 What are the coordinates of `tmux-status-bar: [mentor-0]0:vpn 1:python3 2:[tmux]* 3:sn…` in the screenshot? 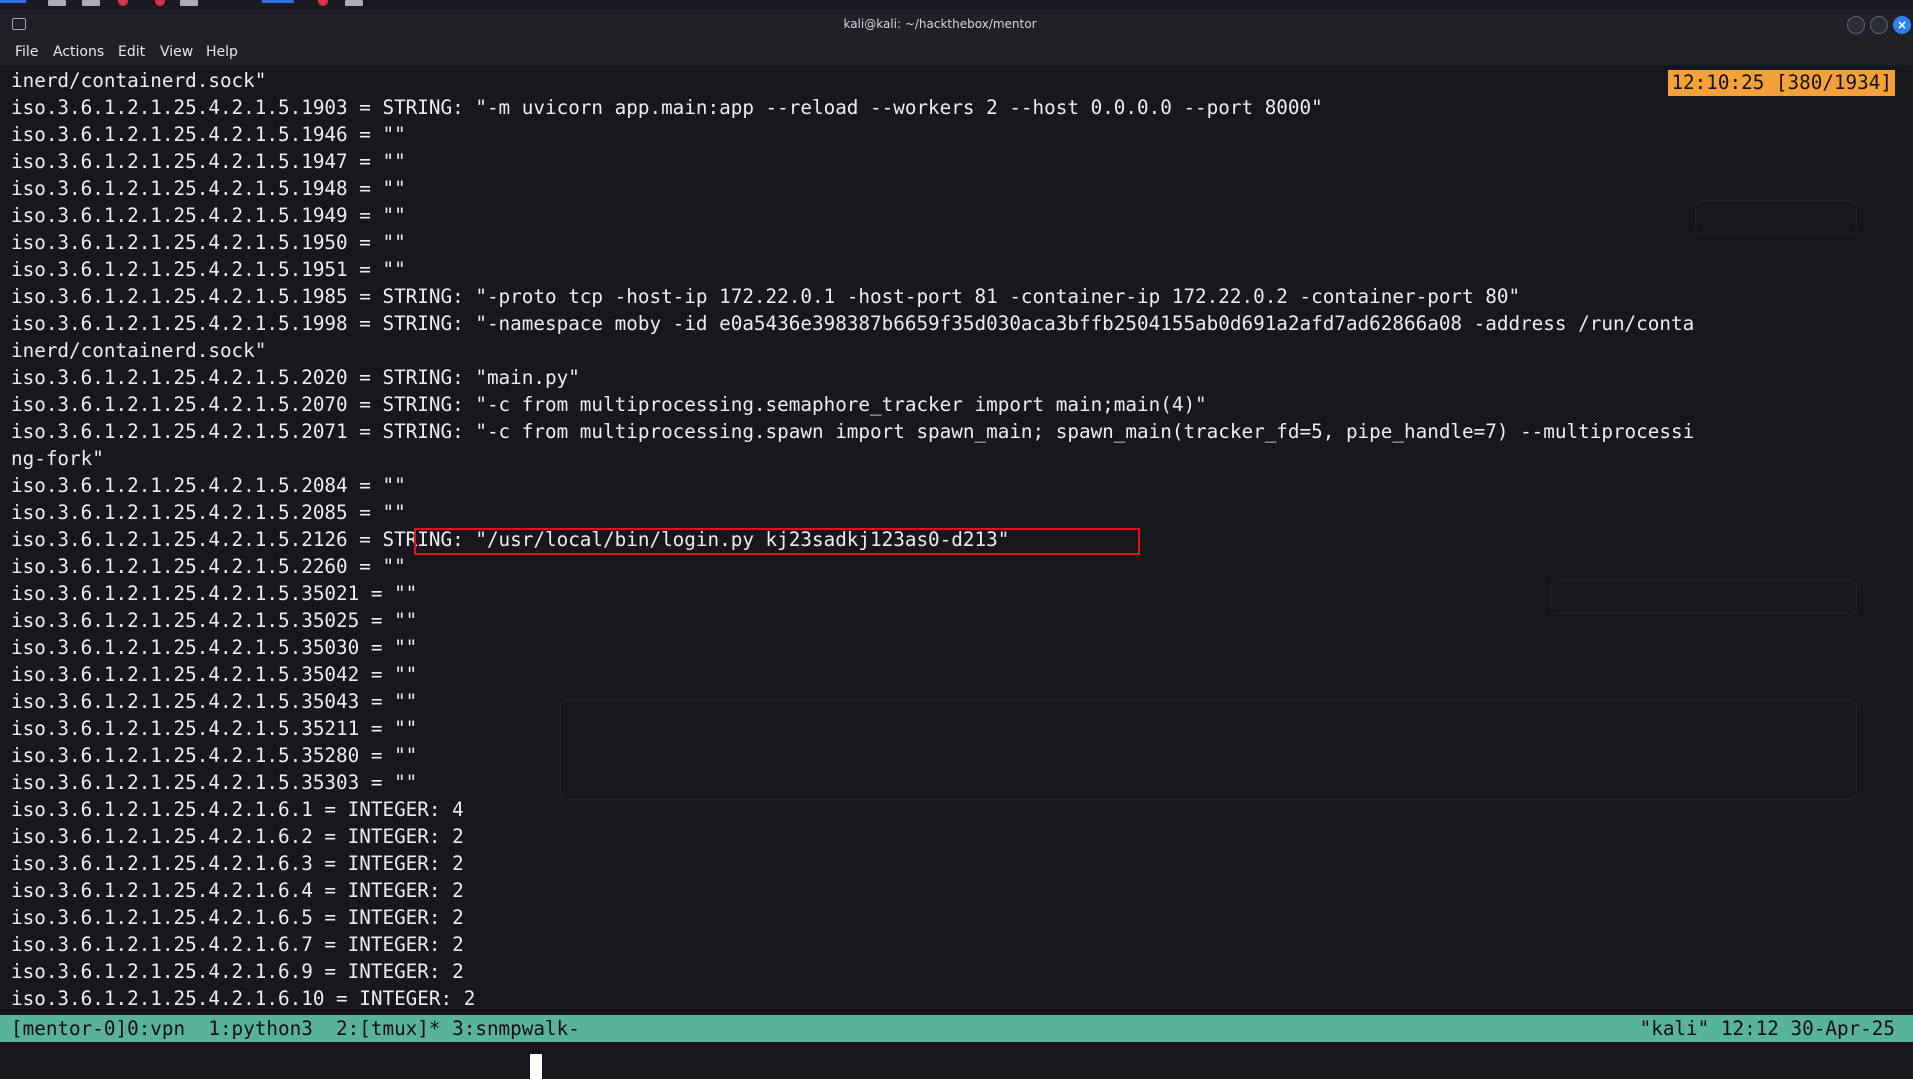 It's located at (956, 1028).